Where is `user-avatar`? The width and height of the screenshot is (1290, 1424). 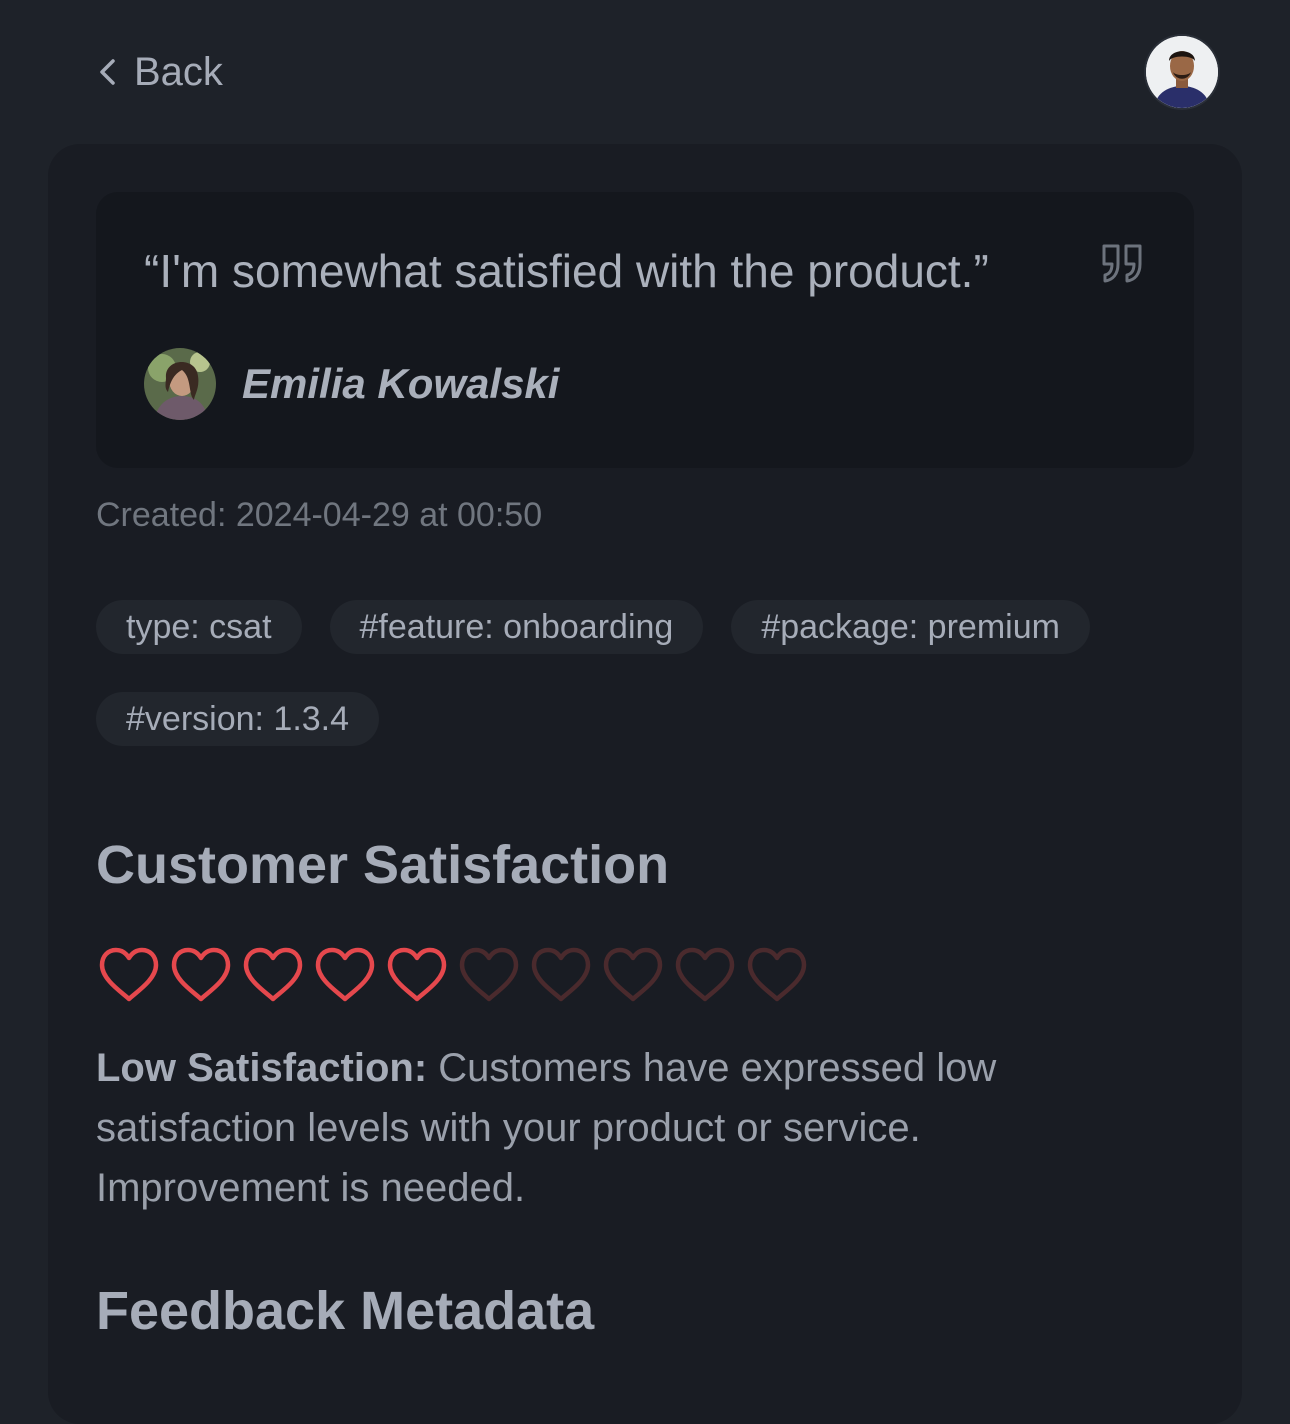
user-avatar is located at coordinates (1182, 72).